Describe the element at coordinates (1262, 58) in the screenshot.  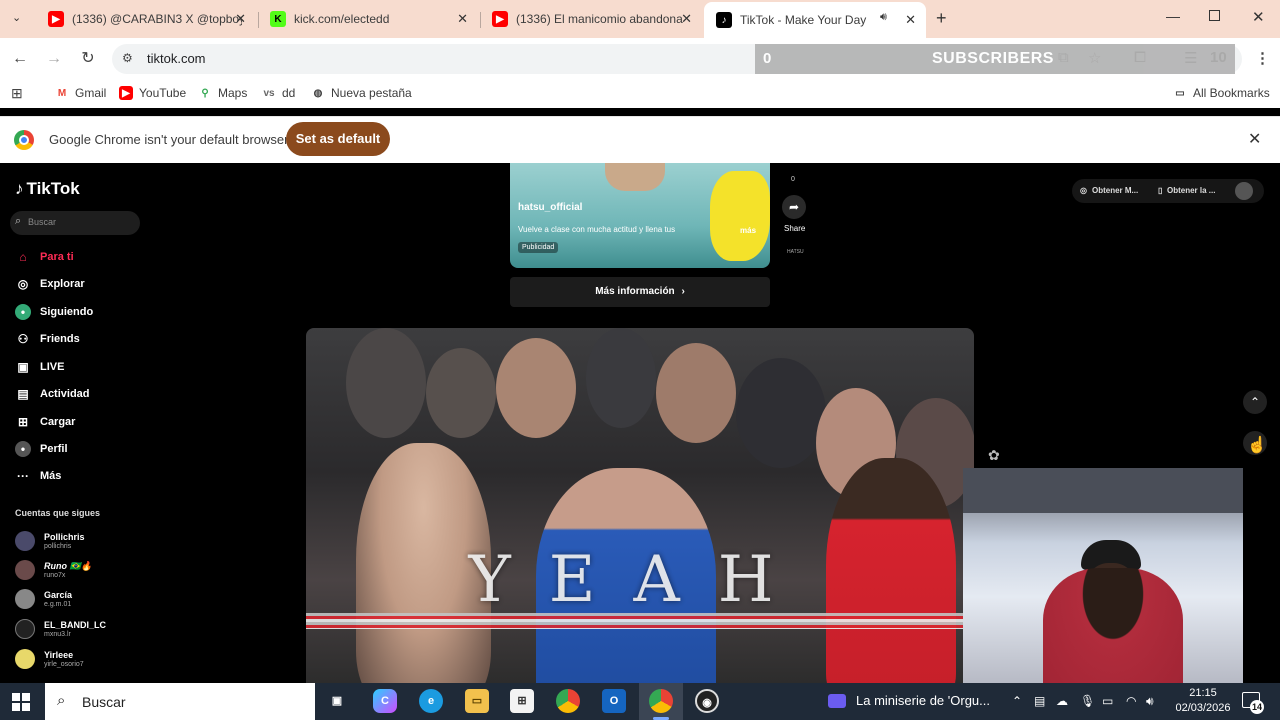
I see `menu-icon: ⋮` at that location.